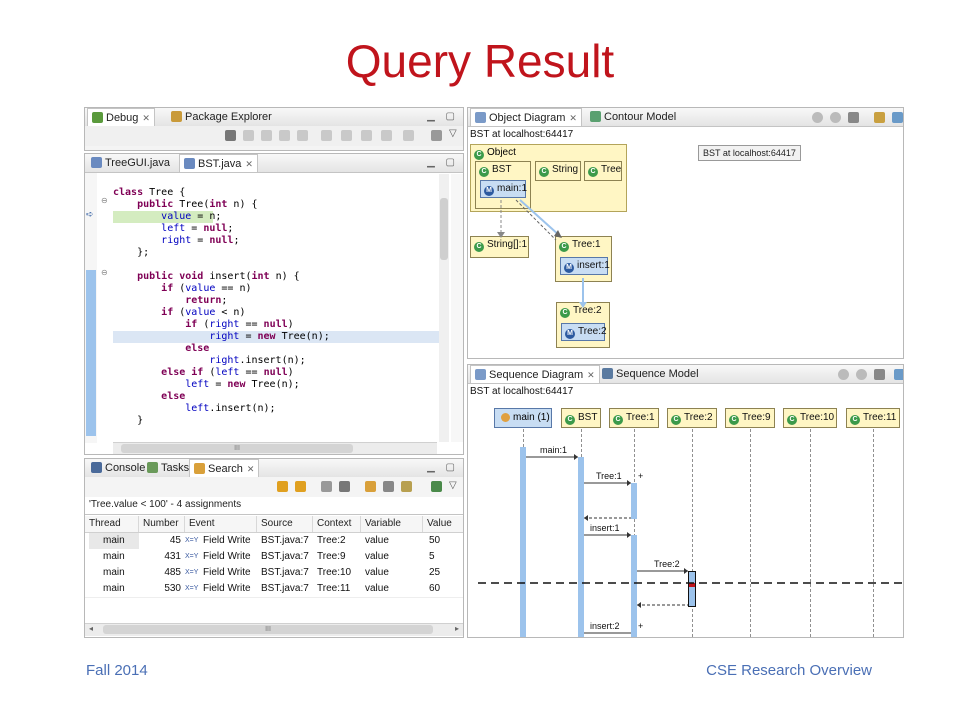 This screenshot has width=960, height=720. What do you see at coordinates (408, 135) in the screenshot?
I see `use-step-filters-icon` at bounding box center [408, 135].